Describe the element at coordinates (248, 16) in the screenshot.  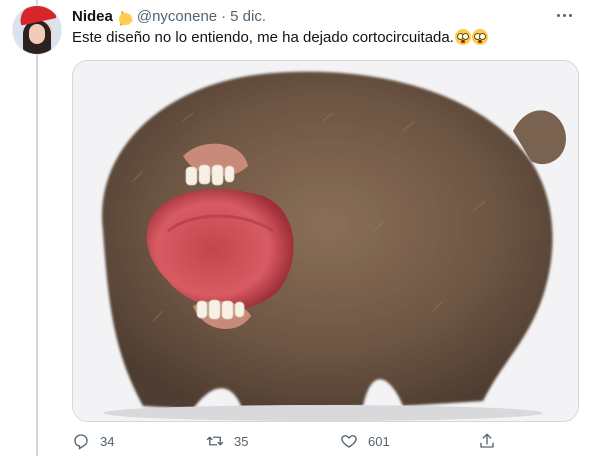
I see `tweet-date: 5 dic.` at that location.